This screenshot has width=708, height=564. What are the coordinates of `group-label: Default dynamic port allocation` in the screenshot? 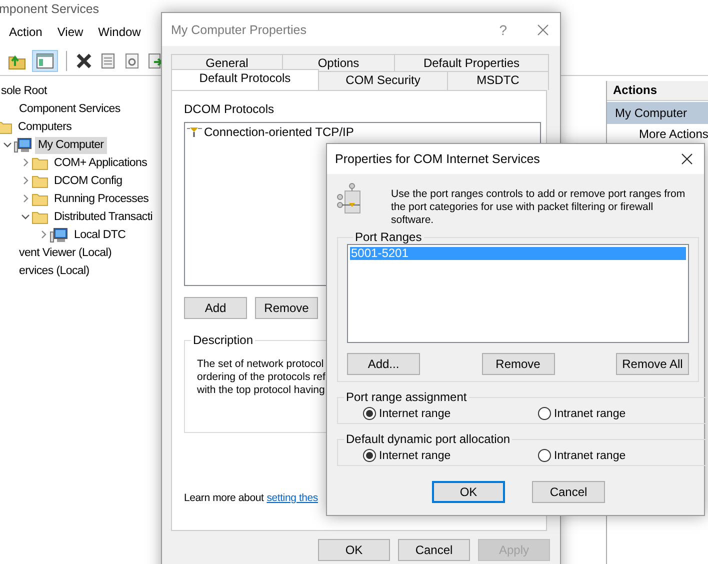 It's located at (428, 439).